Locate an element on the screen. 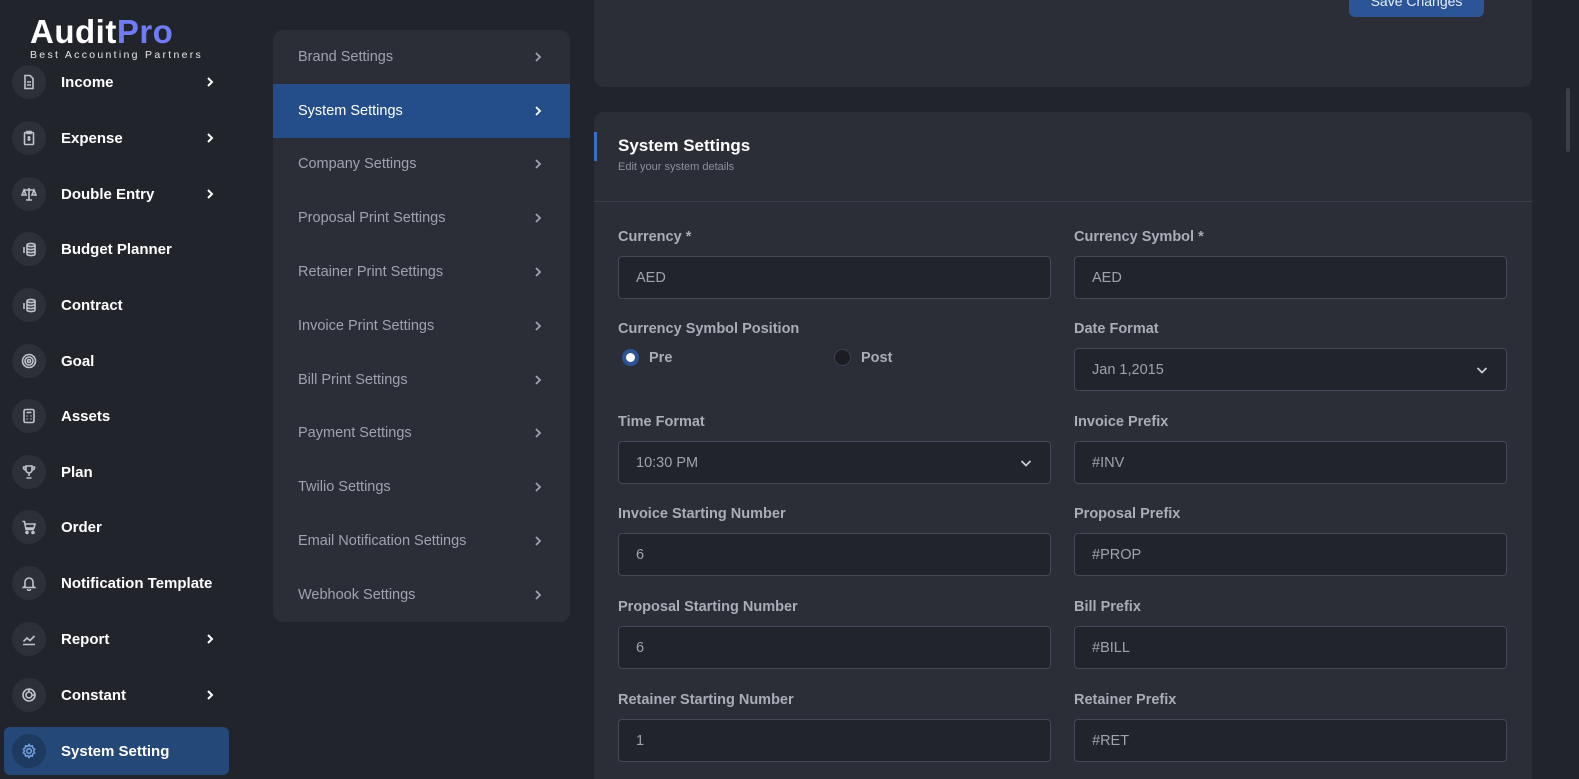 Image resolution: width=1579 pixels, height=779 pixels. settings-menu-item-label: Email Notification Settings is located at coordinates (382, 541).